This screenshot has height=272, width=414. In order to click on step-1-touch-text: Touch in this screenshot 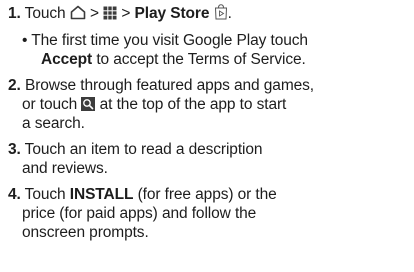, I will do `click(45, 13)`.